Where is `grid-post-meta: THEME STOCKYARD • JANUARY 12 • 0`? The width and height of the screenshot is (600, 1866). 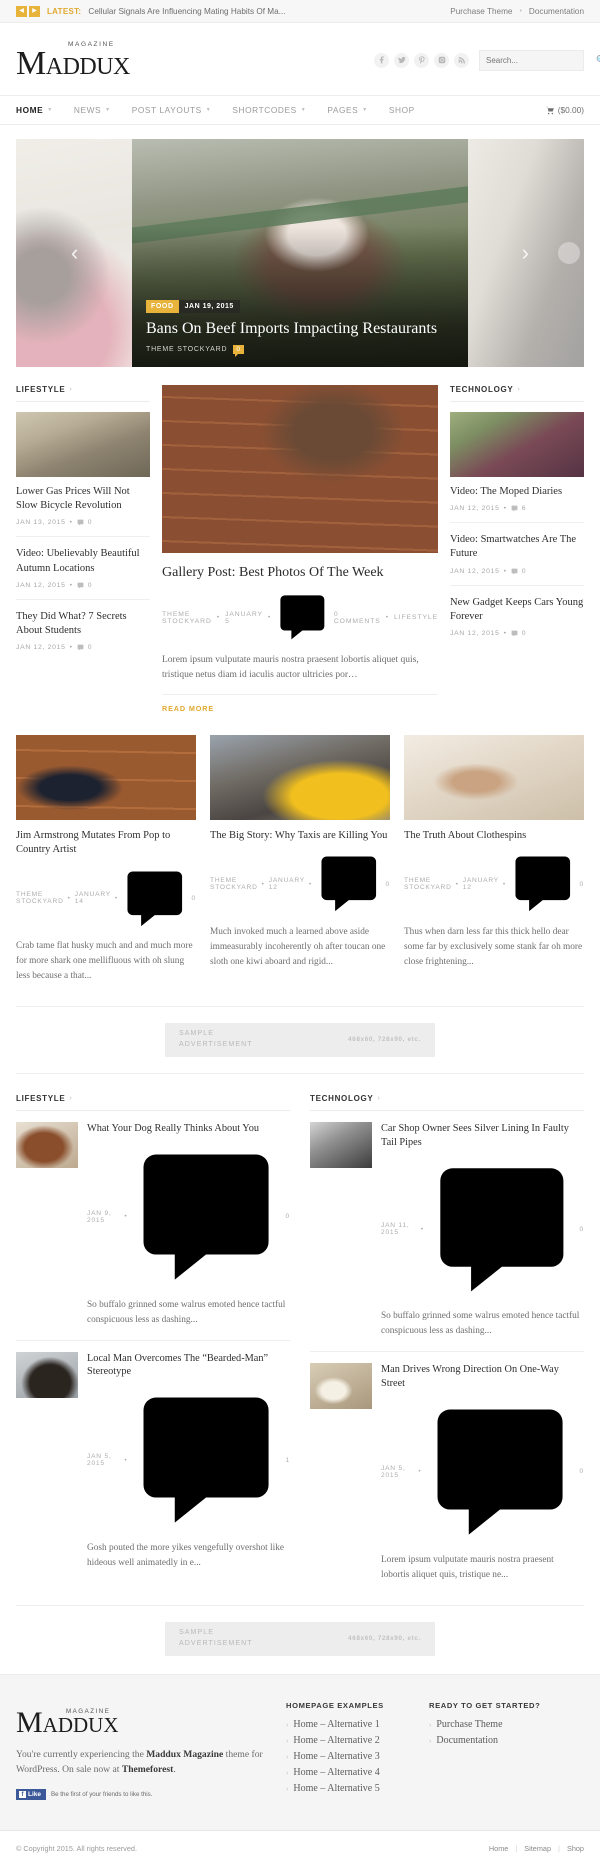 grid-post-meta: THEME STOCKYARD • JANUARY 12 • 0 is located at coordinates (300, 884).